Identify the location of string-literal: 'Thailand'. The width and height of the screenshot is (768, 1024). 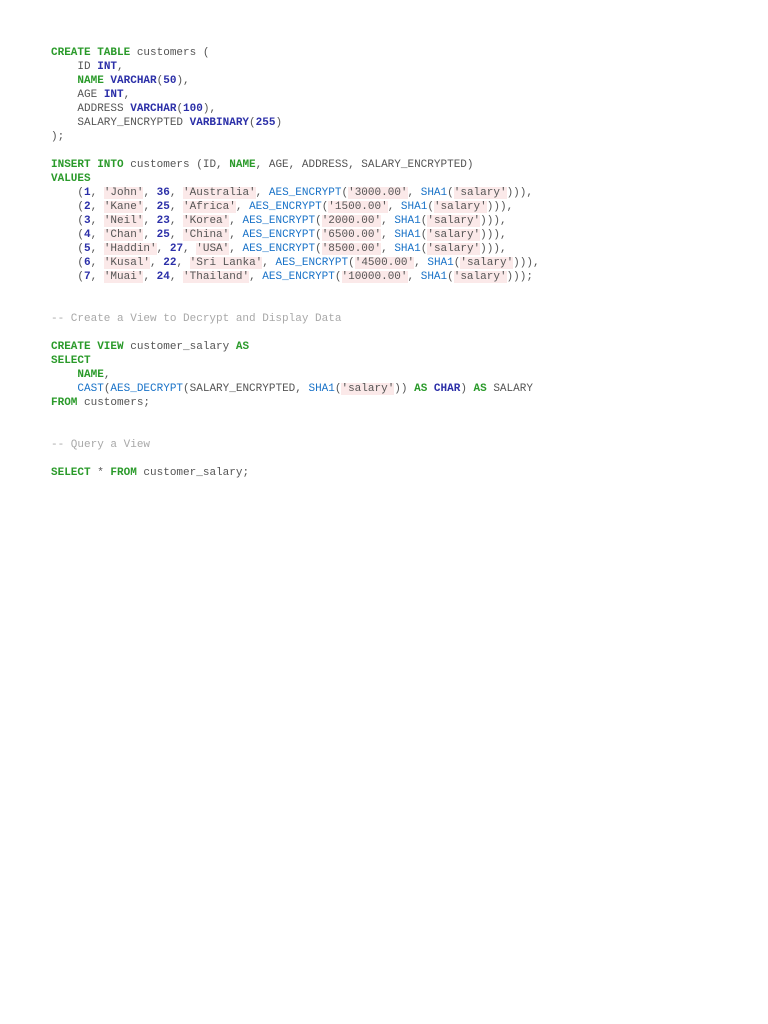
(216, 277).